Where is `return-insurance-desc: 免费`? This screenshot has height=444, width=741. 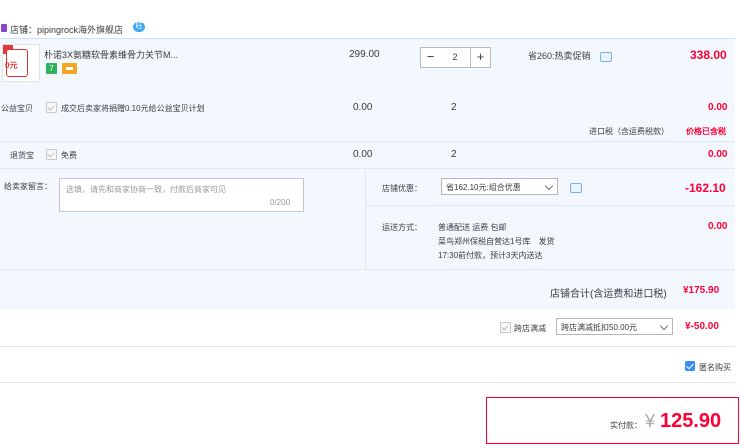
return-insurance-desc: 免费 is located at coordinates (69, 155).